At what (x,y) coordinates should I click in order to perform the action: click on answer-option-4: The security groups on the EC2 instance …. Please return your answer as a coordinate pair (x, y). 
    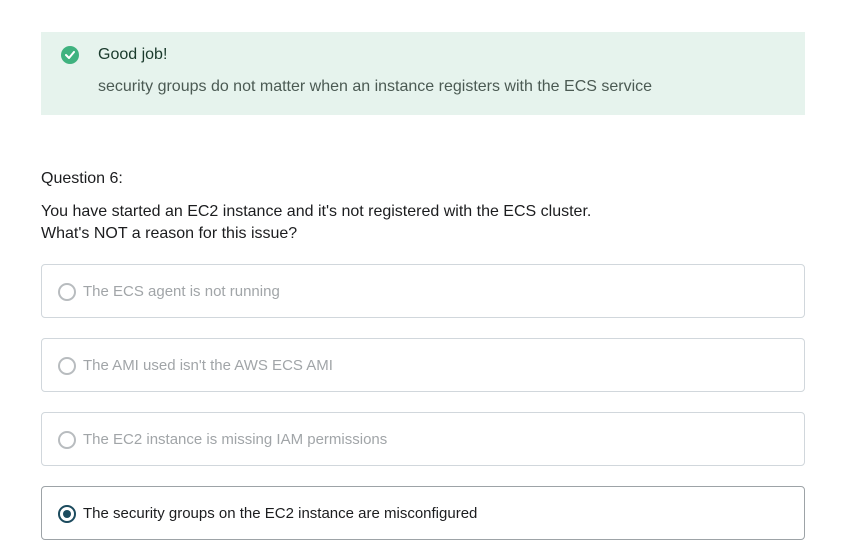
    Looking at the image, I should click on (423, 513).